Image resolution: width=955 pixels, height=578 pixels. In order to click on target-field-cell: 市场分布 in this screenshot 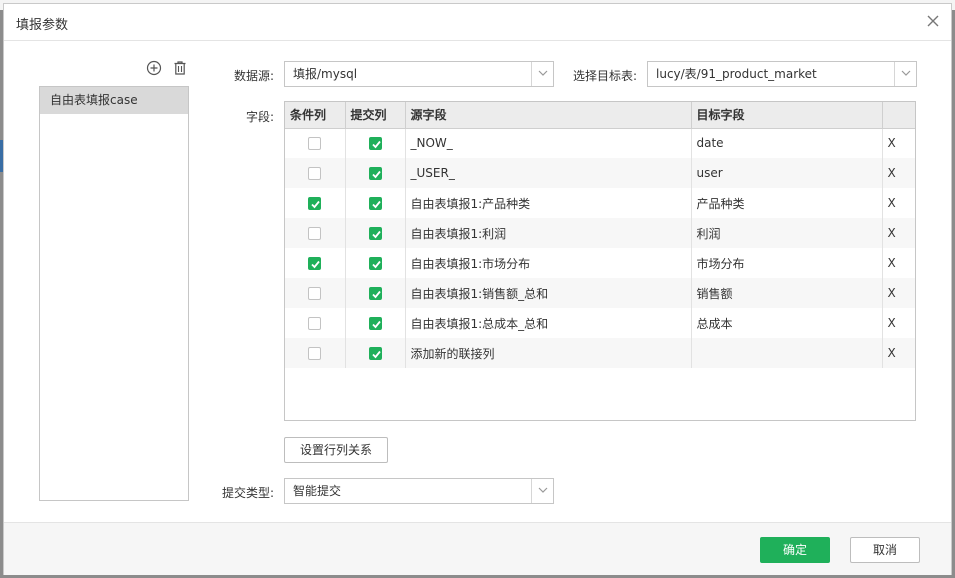, I will do `click(787, 263)`.